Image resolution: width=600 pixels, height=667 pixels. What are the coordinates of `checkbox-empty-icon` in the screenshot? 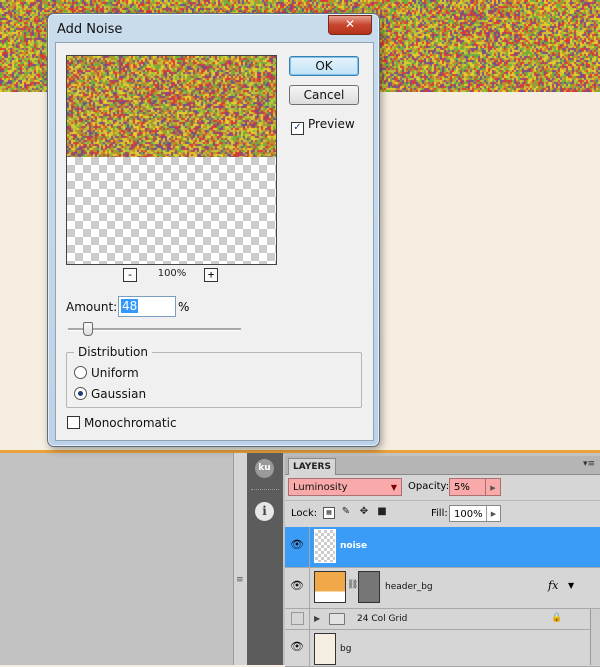 It's located at (73, 422).